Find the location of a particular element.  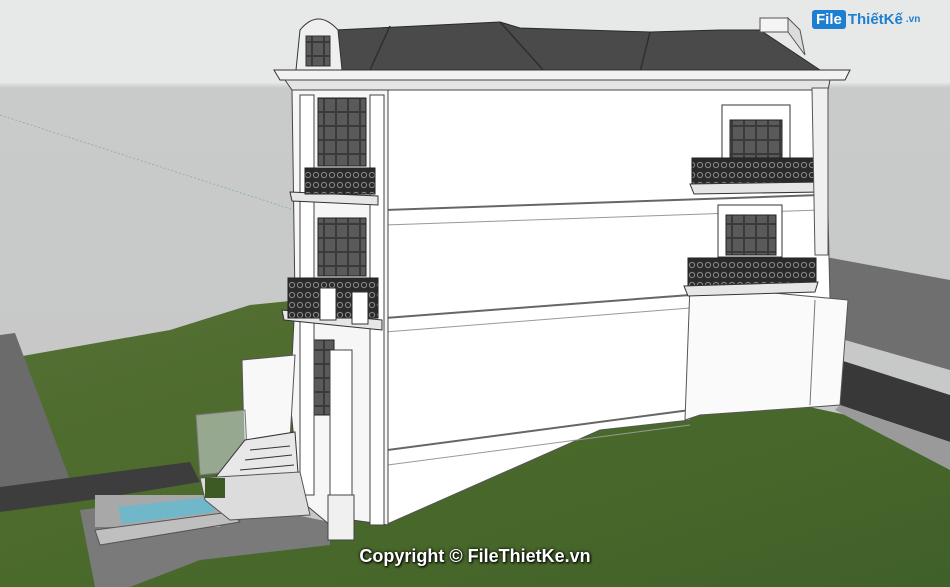

brand-logo: File ThiếtKế .vn is located at coordinates (866, 19).